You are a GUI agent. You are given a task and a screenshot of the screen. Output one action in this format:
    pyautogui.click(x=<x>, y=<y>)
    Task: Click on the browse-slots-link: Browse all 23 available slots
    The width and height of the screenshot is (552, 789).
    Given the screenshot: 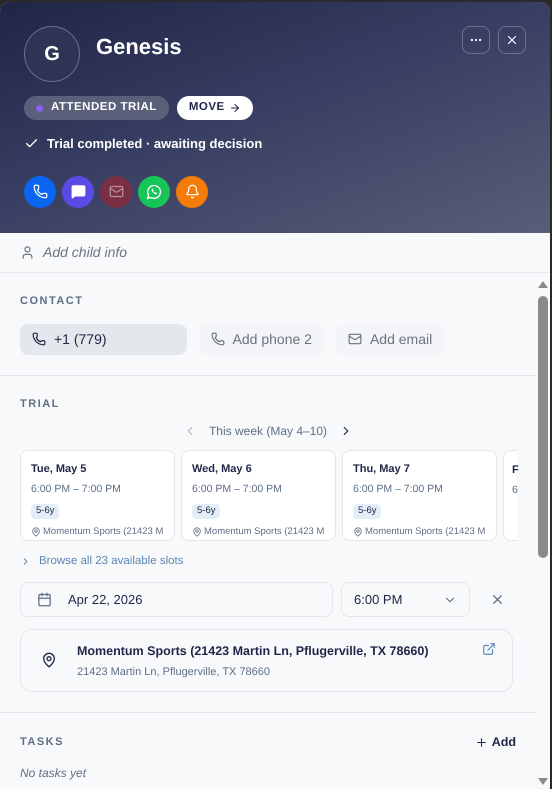 What is the action you would take?
    pyautogui.click(x=111, y=561)
    